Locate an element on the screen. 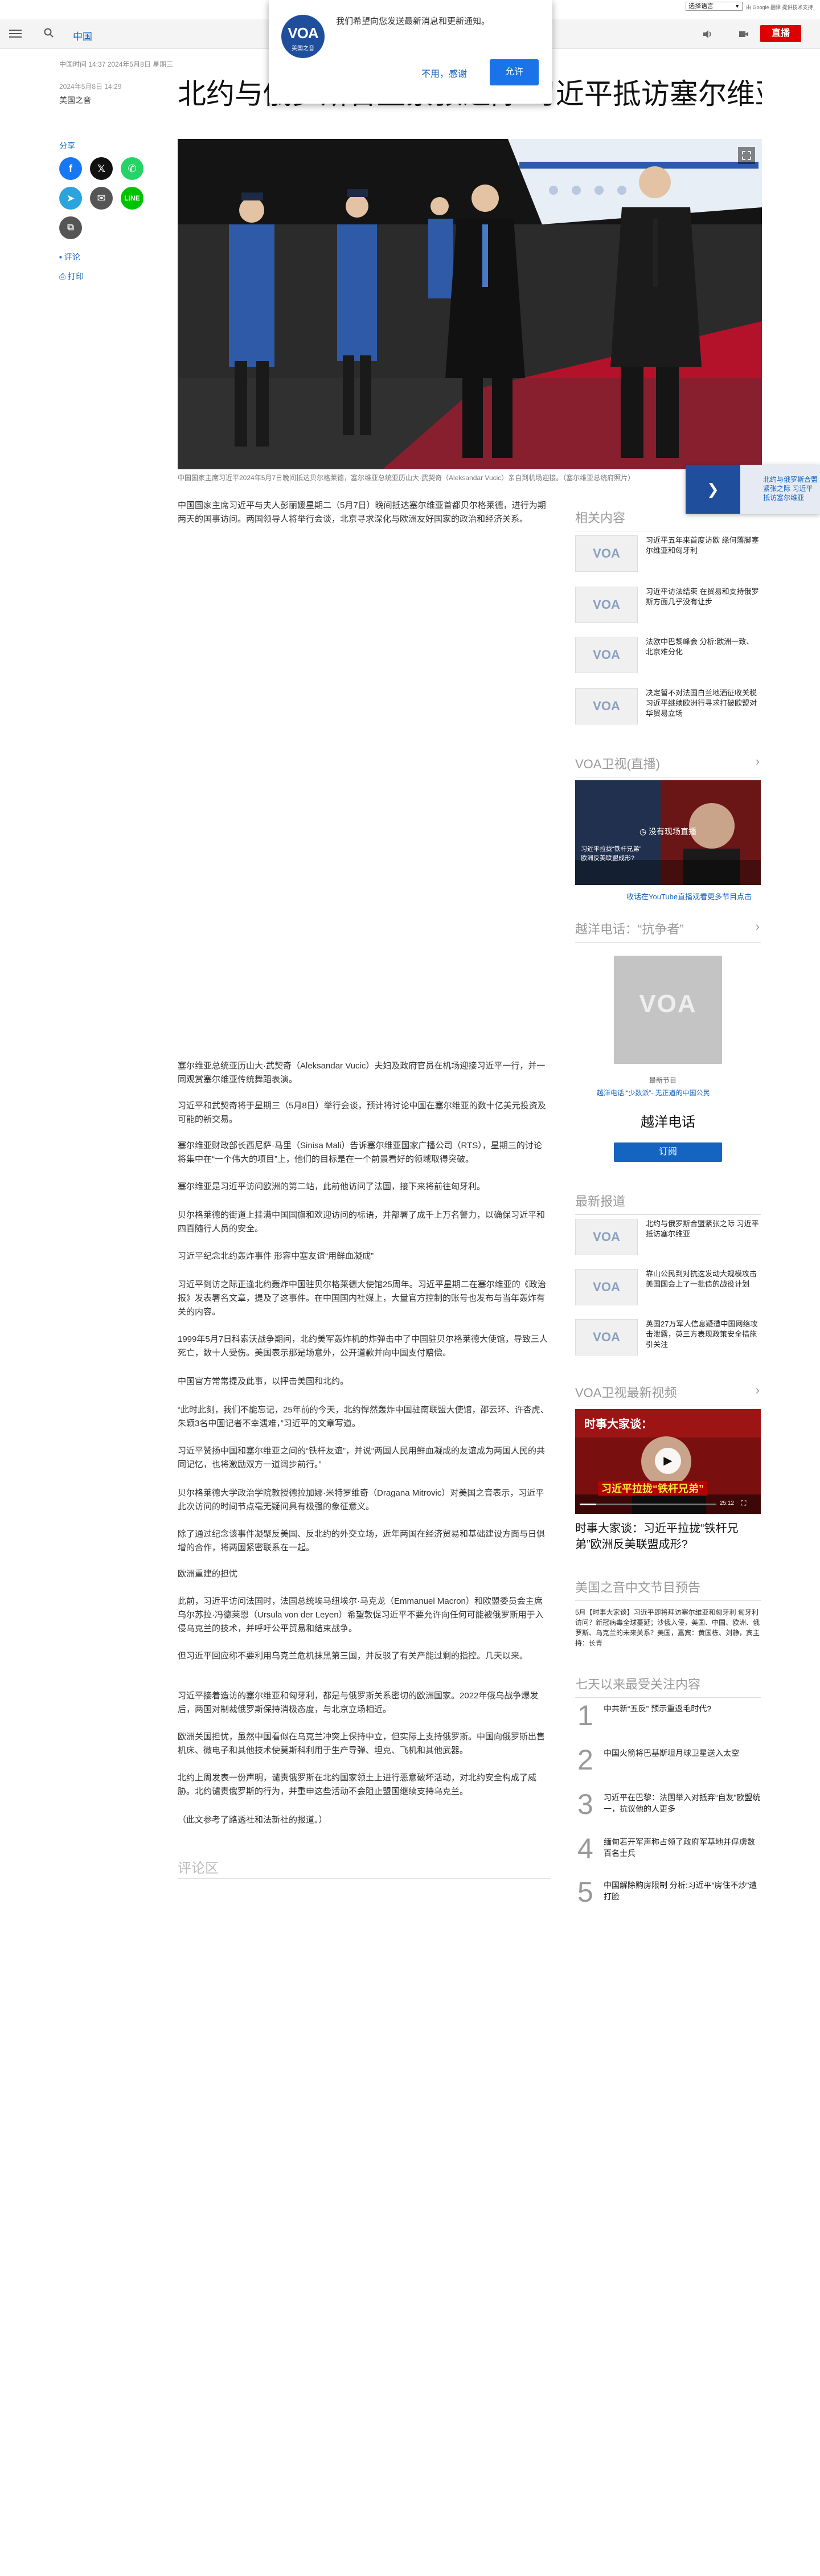 The height and width of the screenshot is (2576, 820). live-heading: VOA卫视(直播) › is located at coordinates (668, 765).